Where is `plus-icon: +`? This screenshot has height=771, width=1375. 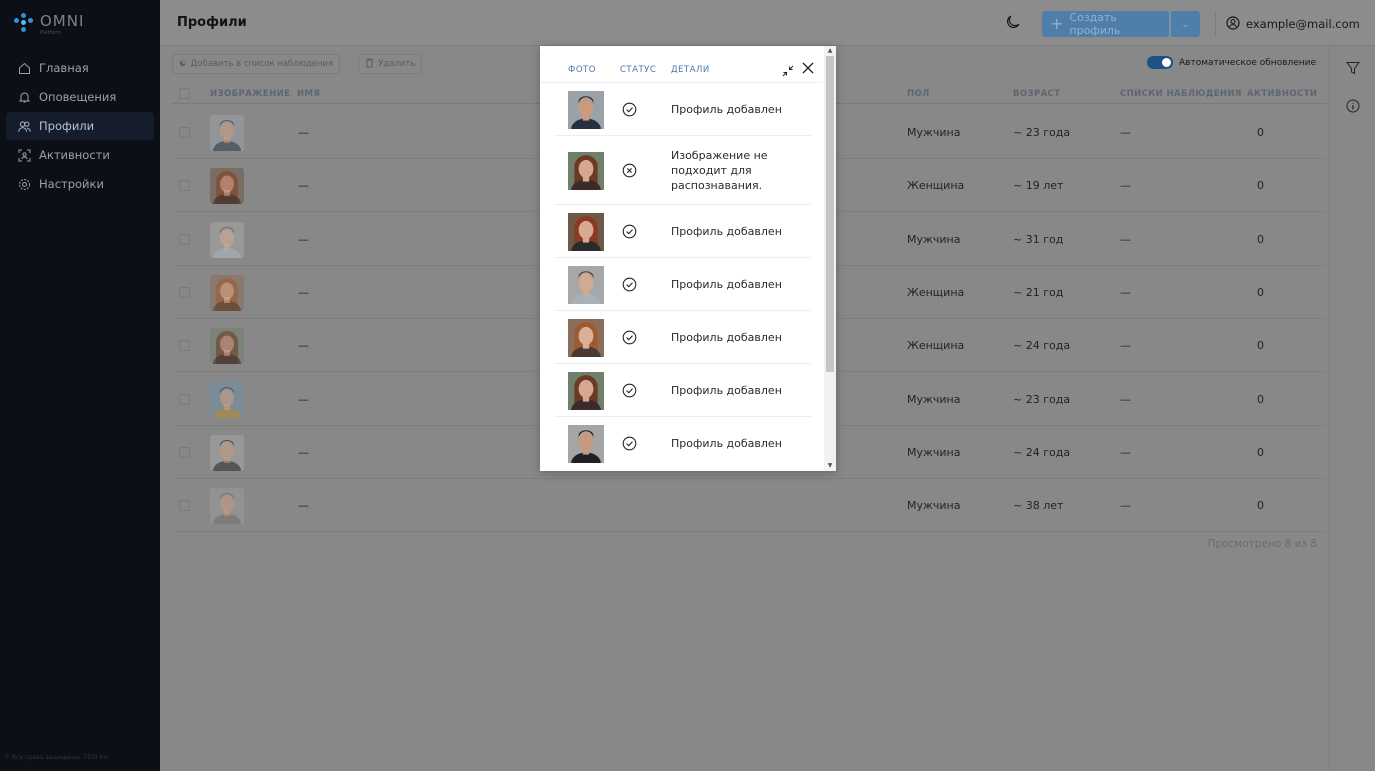
plus-icon: + is located at coordinates (1057, 23).